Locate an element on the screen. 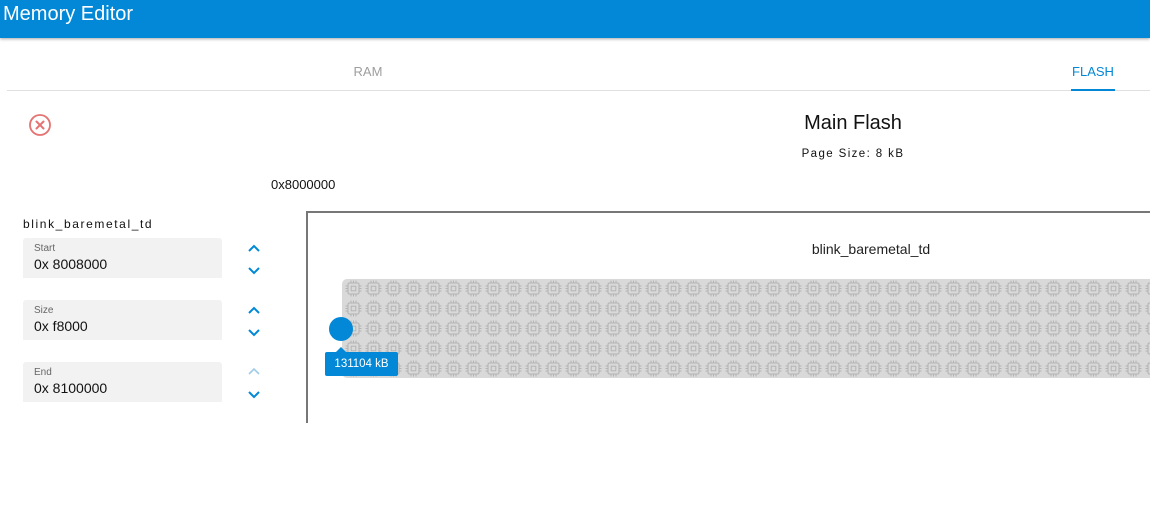 This screenshot has height=525, width=1150. end-increment-button is located at coordinates (254, 371).